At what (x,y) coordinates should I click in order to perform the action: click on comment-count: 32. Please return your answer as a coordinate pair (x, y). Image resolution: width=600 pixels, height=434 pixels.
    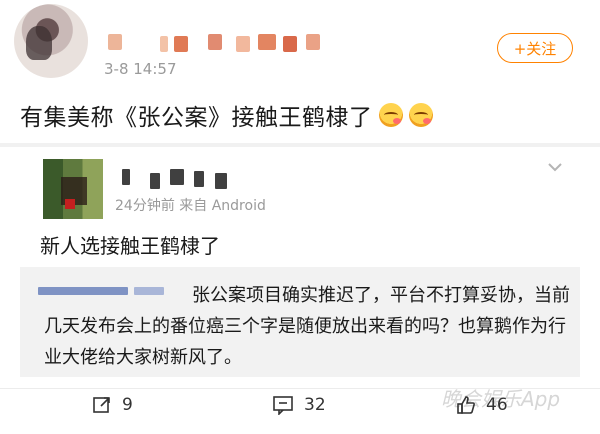
    Looking at the image, I should click on (315, 405).